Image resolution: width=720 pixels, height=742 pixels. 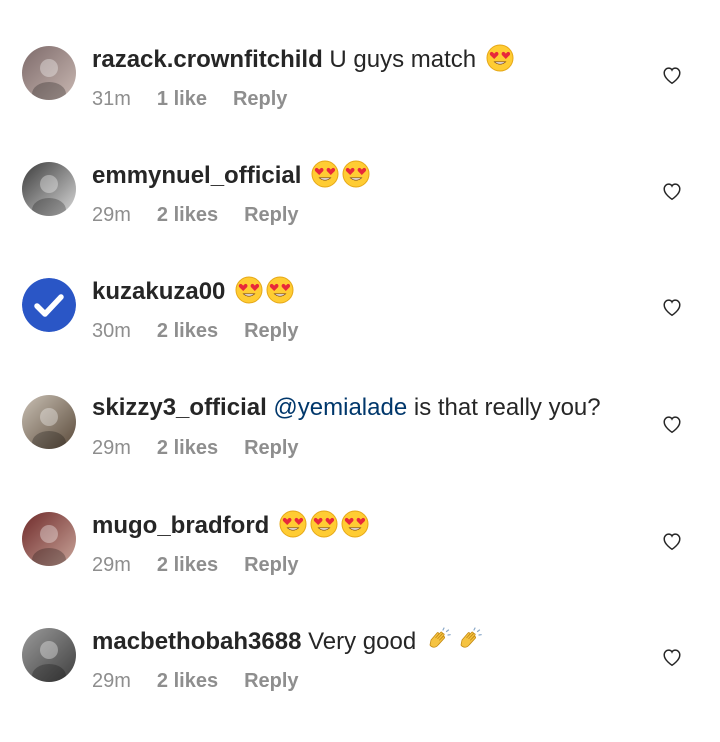 I want to click on comment-body: kuzakuza00, so click(x=193, y=291).